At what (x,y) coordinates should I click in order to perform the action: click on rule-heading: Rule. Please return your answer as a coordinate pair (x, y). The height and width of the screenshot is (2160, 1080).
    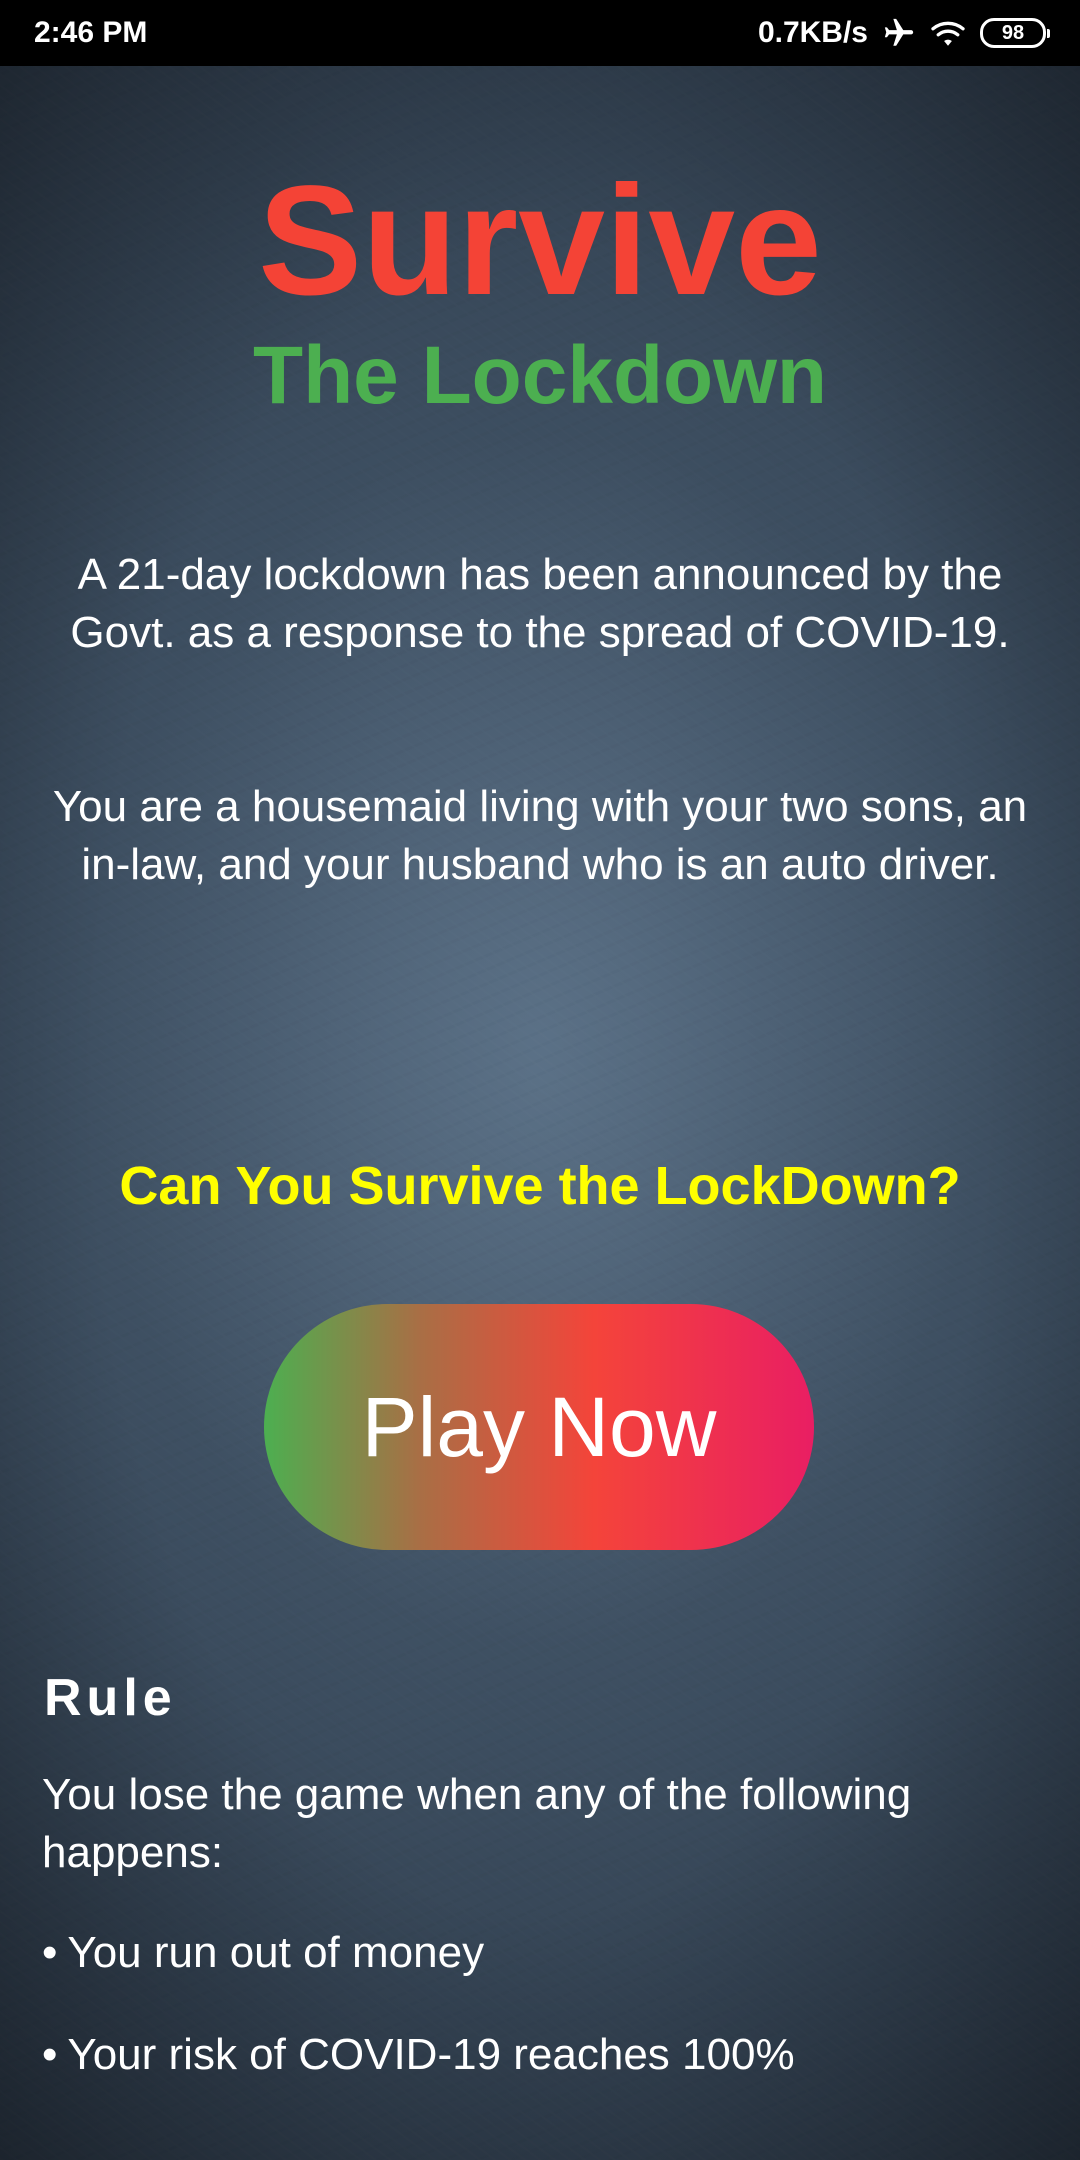
    Looking at the image, I should click on (110, 1698).